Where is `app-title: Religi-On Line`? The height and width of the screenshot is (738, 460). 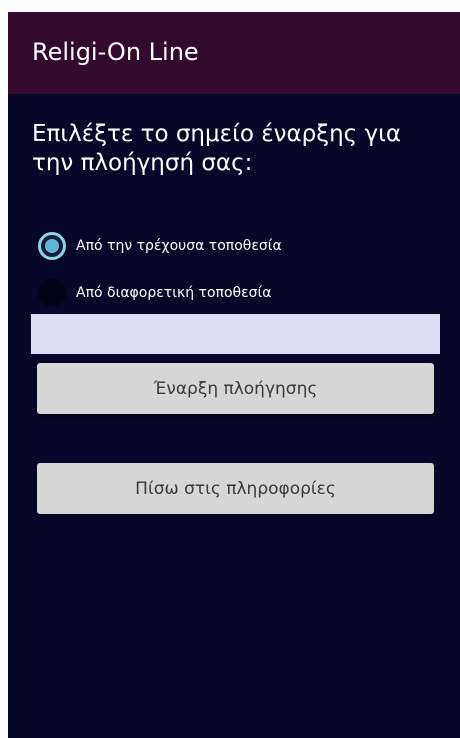 app-title: Religi-On Line is located at coordinates (115, 52).